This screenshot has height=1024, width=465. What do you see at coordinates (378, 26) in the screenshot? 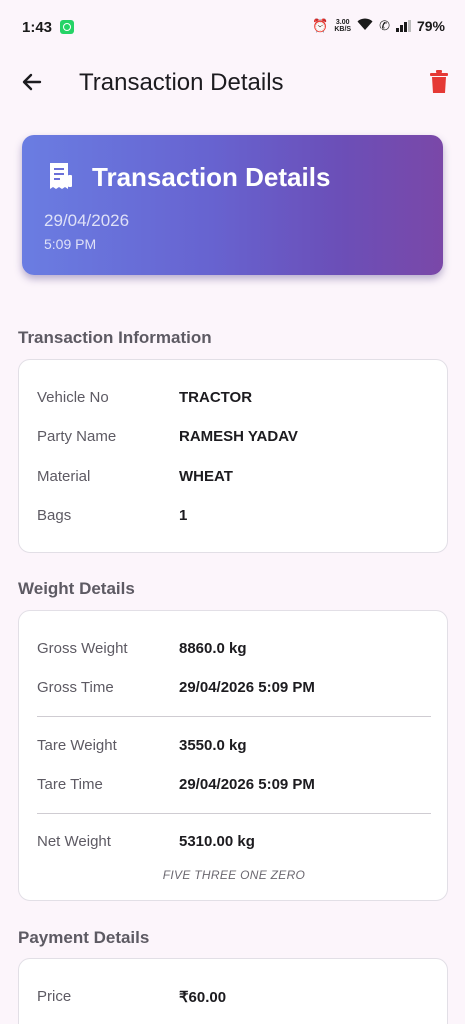
I see `status-icons: ⏰ 3.00 KB/S ✆ 79%` at bounding box center [378, 26].